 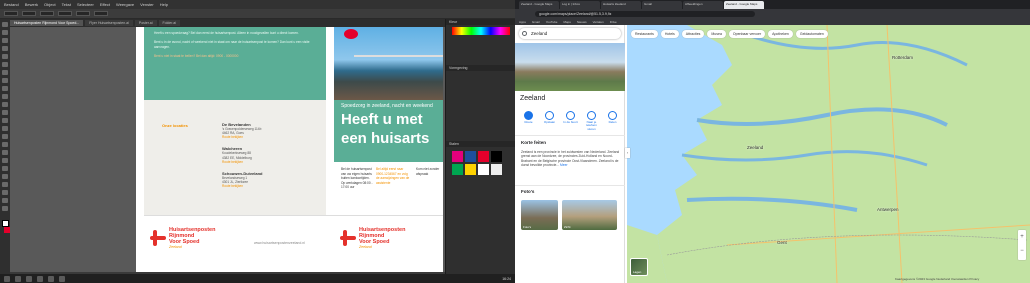 What do you see at coordinates (5, 192) in the screenshot?
I see `slice-tool-icon` at bounding box center [5, 192].